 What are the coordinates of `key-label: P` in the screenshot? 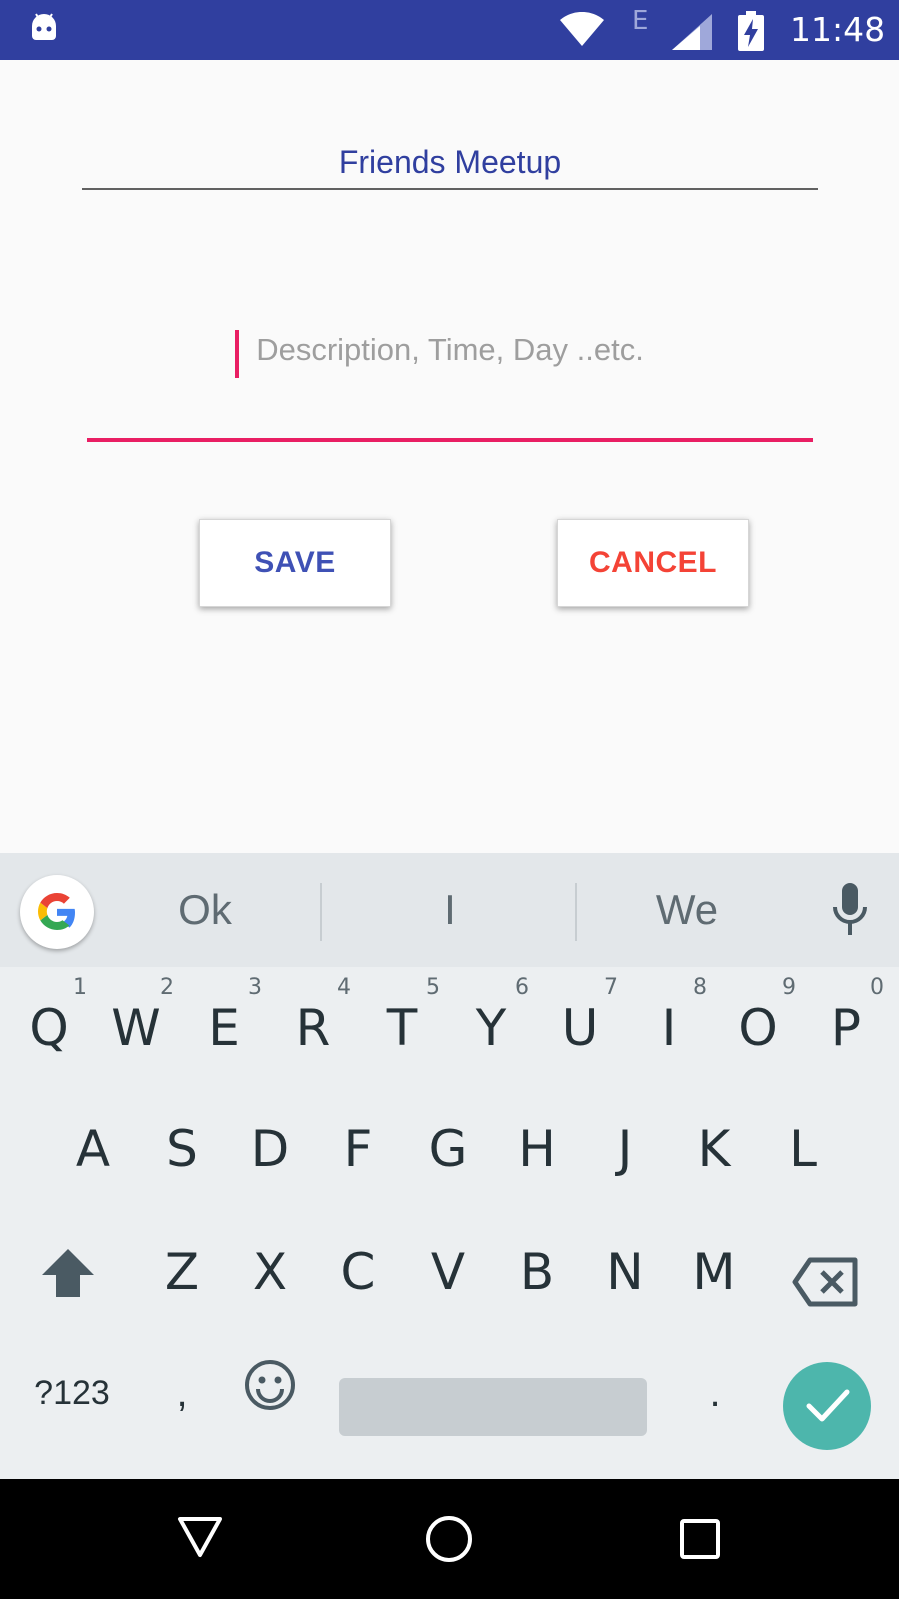 It's located at (846, 1028).